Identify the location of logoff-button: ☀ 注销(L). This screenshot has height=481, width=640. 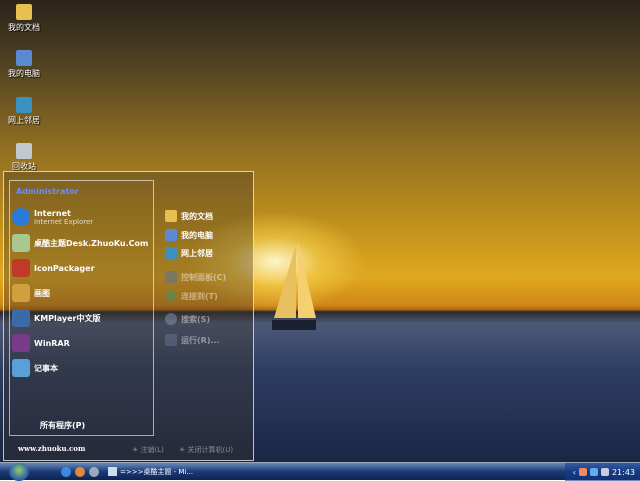
(148, 450).